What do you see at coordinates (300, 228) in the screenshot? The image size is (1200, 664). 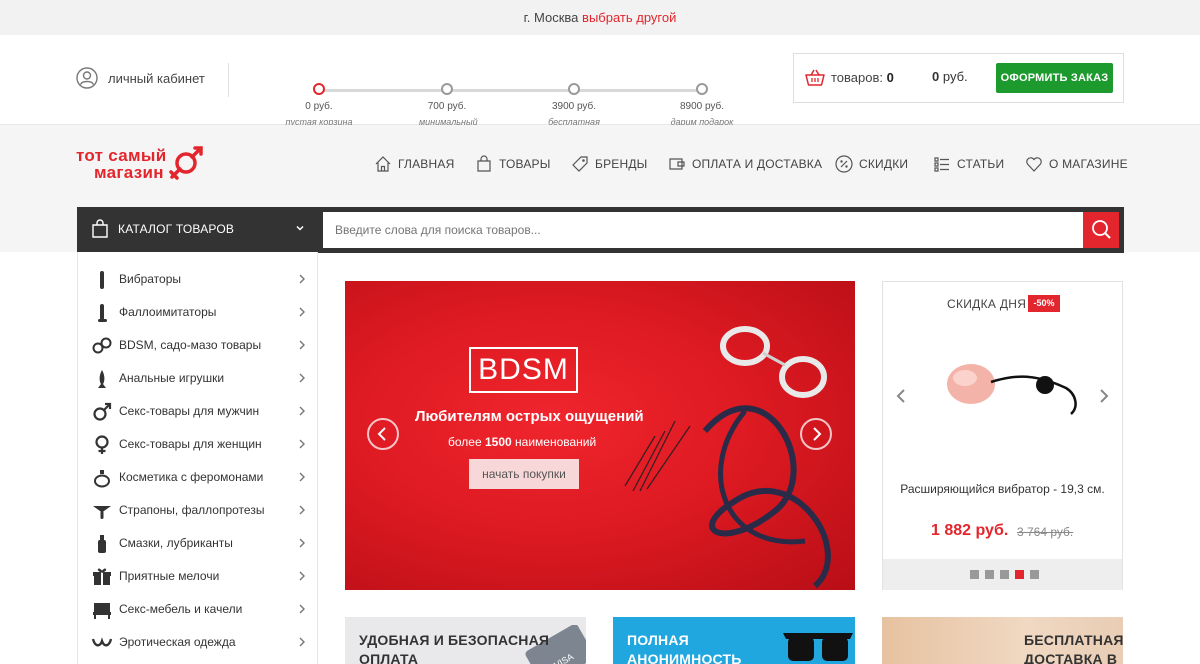 I see `chevron-down-icon` at bounding box center [300, 228].